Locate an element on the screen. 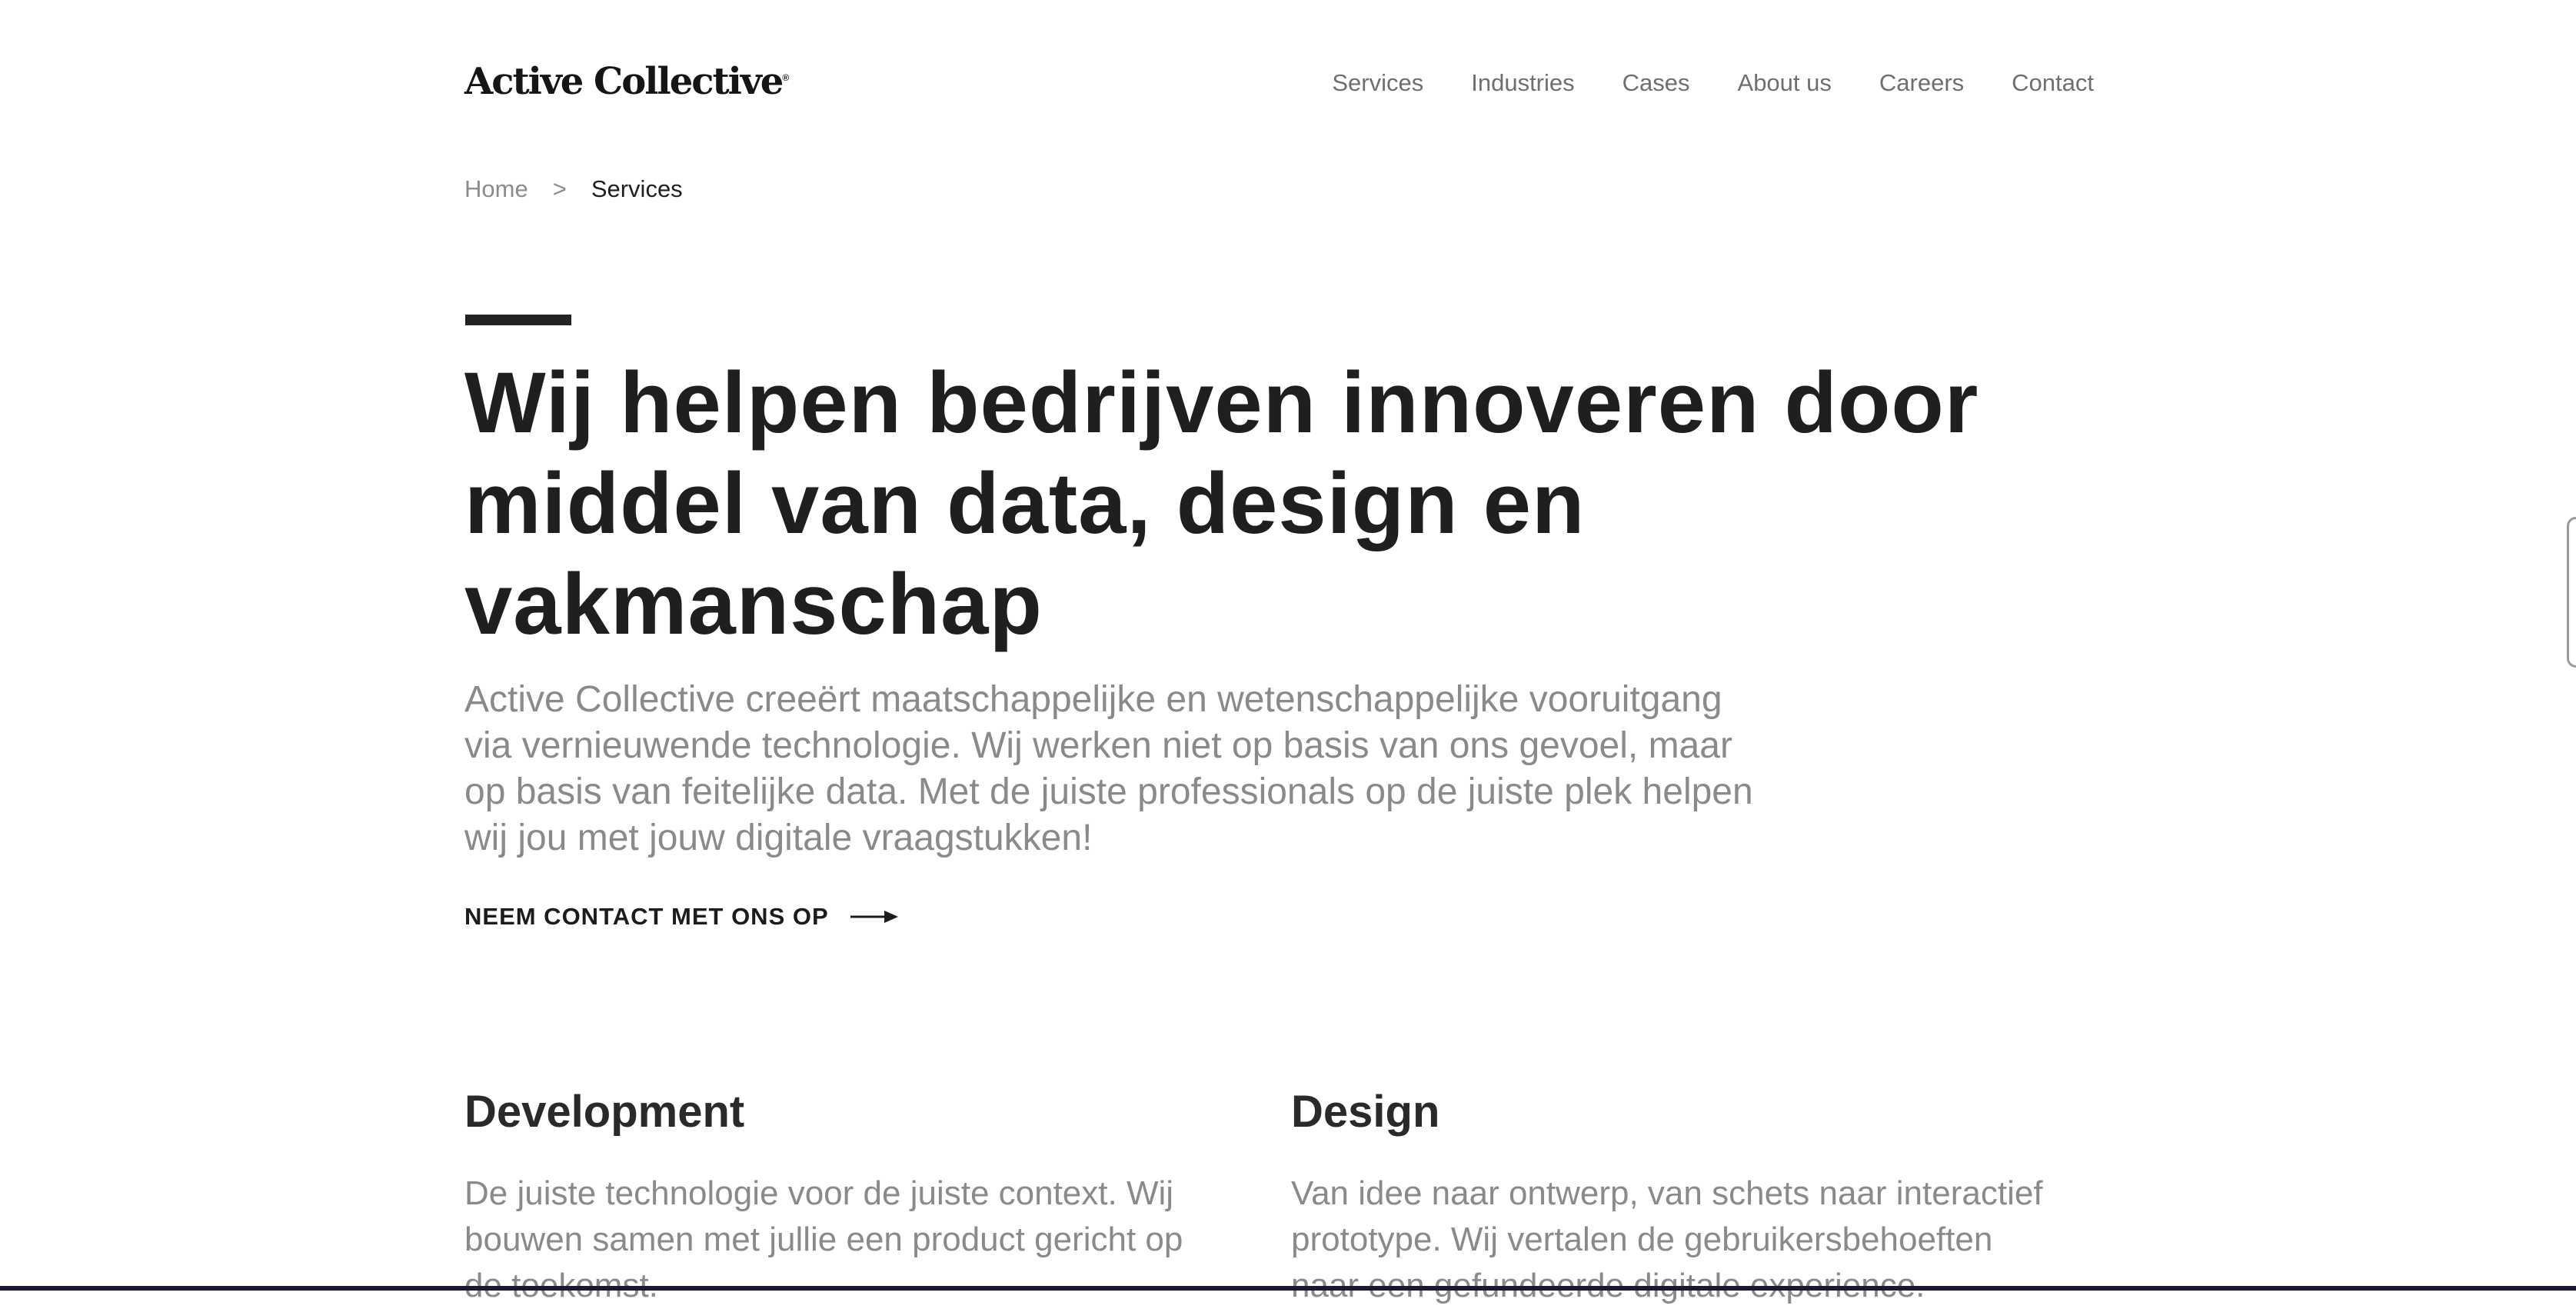 Image resolution: width=2576 pixels, height=1309 pixels. contact-cta-button: NEEM CONTACT MET ONS OP is located at coordinates (681, 917).